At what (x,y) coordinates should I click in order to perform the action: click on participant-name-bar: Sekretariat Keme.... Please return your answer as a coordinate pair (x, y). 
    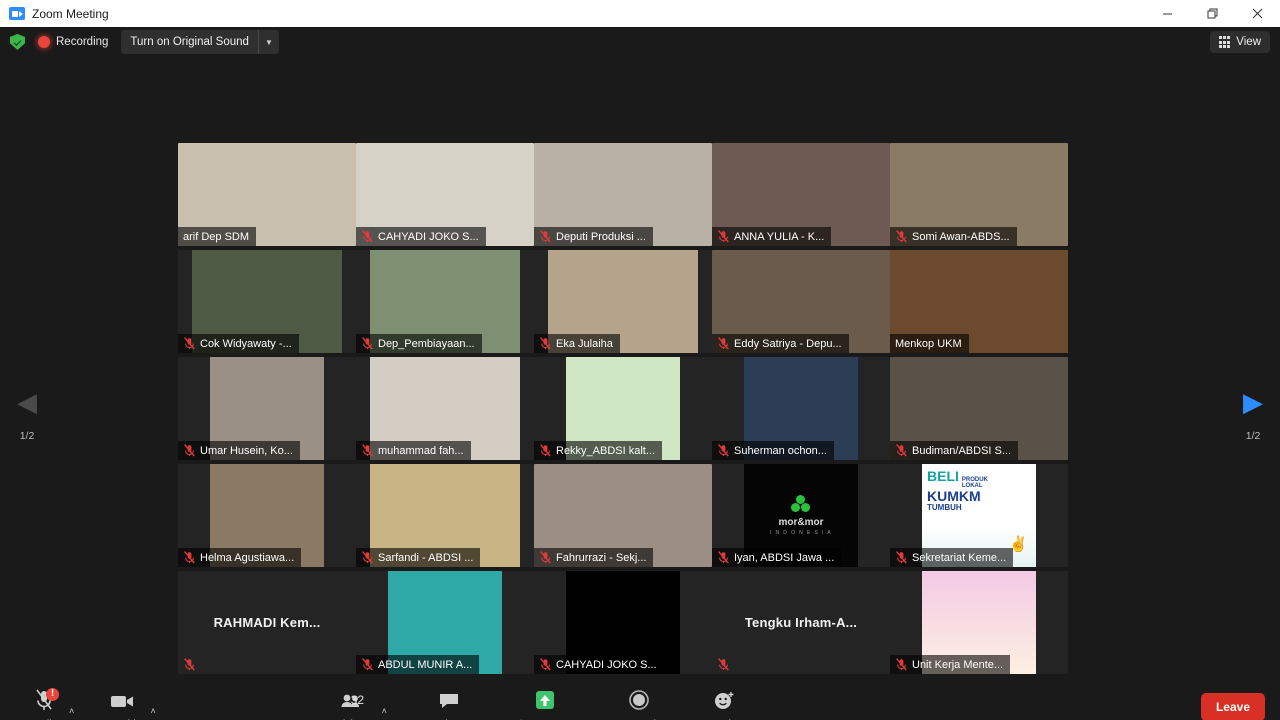
    Looking at the image, I should click on (952, 557).